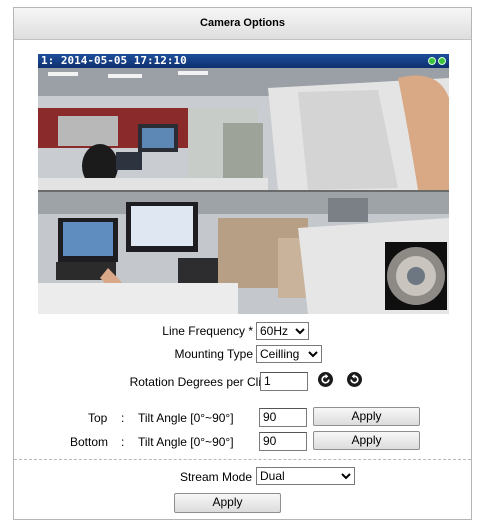 This screenshot has width=484, height=523. What do you see at coordinates (305, 476) in the screenshot?
I see `stream-mode-select: Dual` at bounding box center [305, 476].